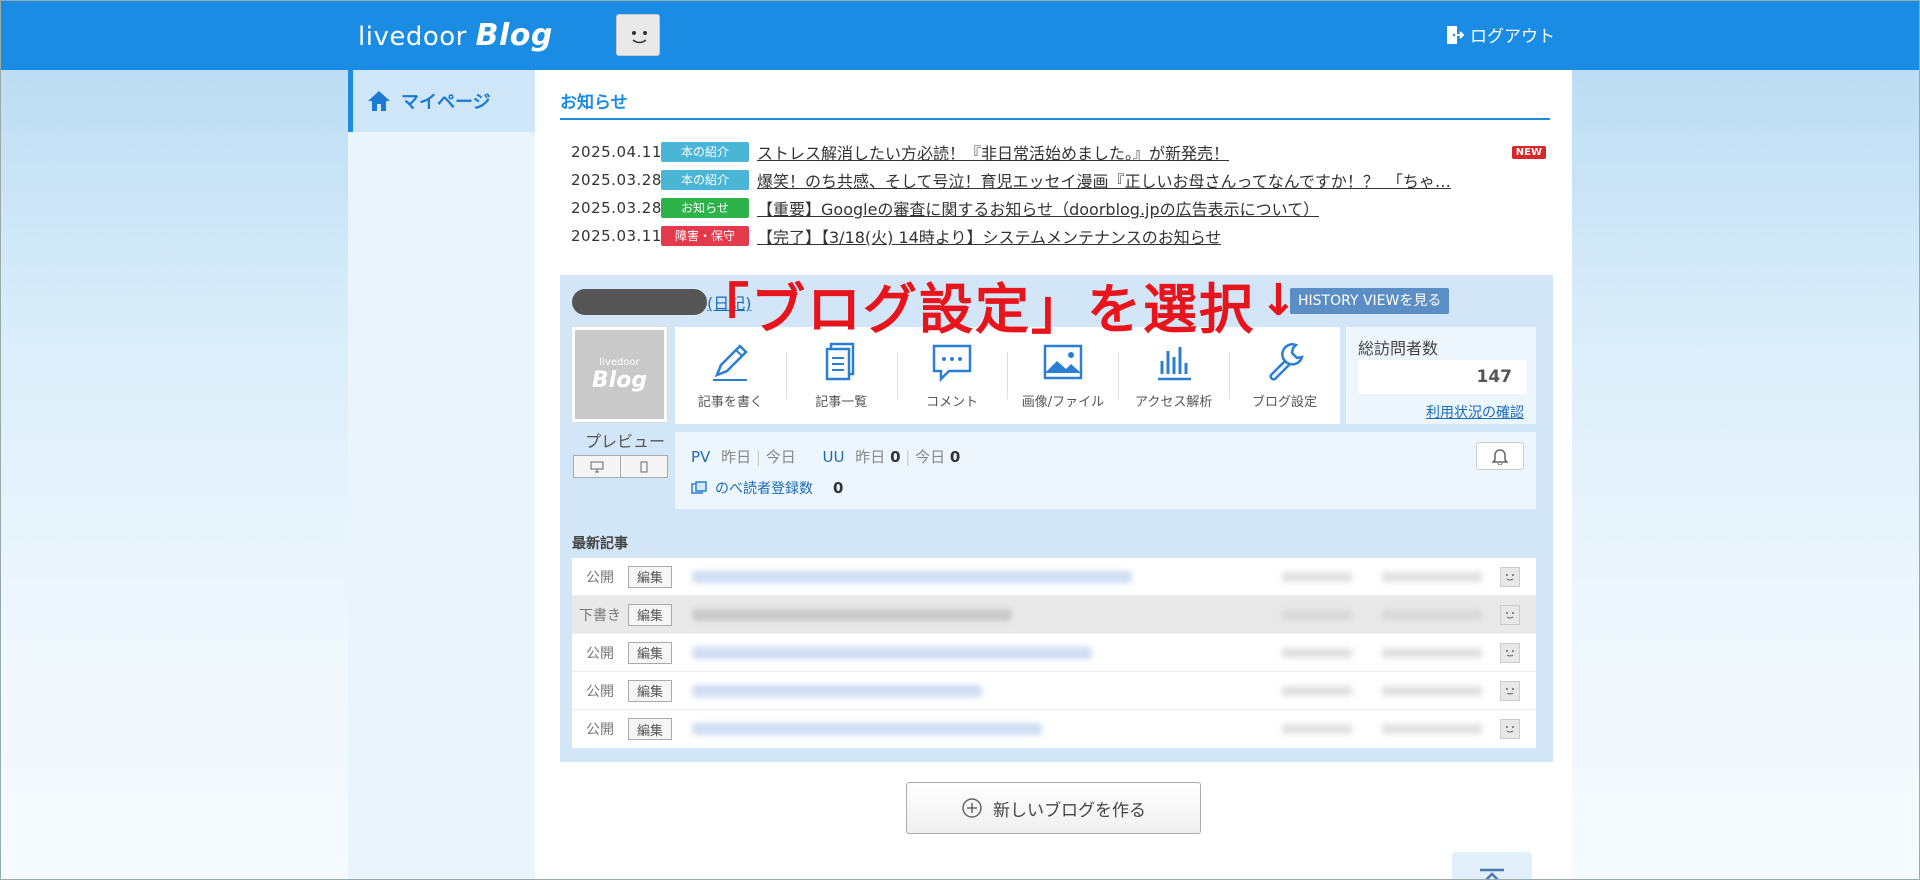 The image size is (1920, 880). I want to click on latest-posts-title: 最新記事, so click(600, 544).